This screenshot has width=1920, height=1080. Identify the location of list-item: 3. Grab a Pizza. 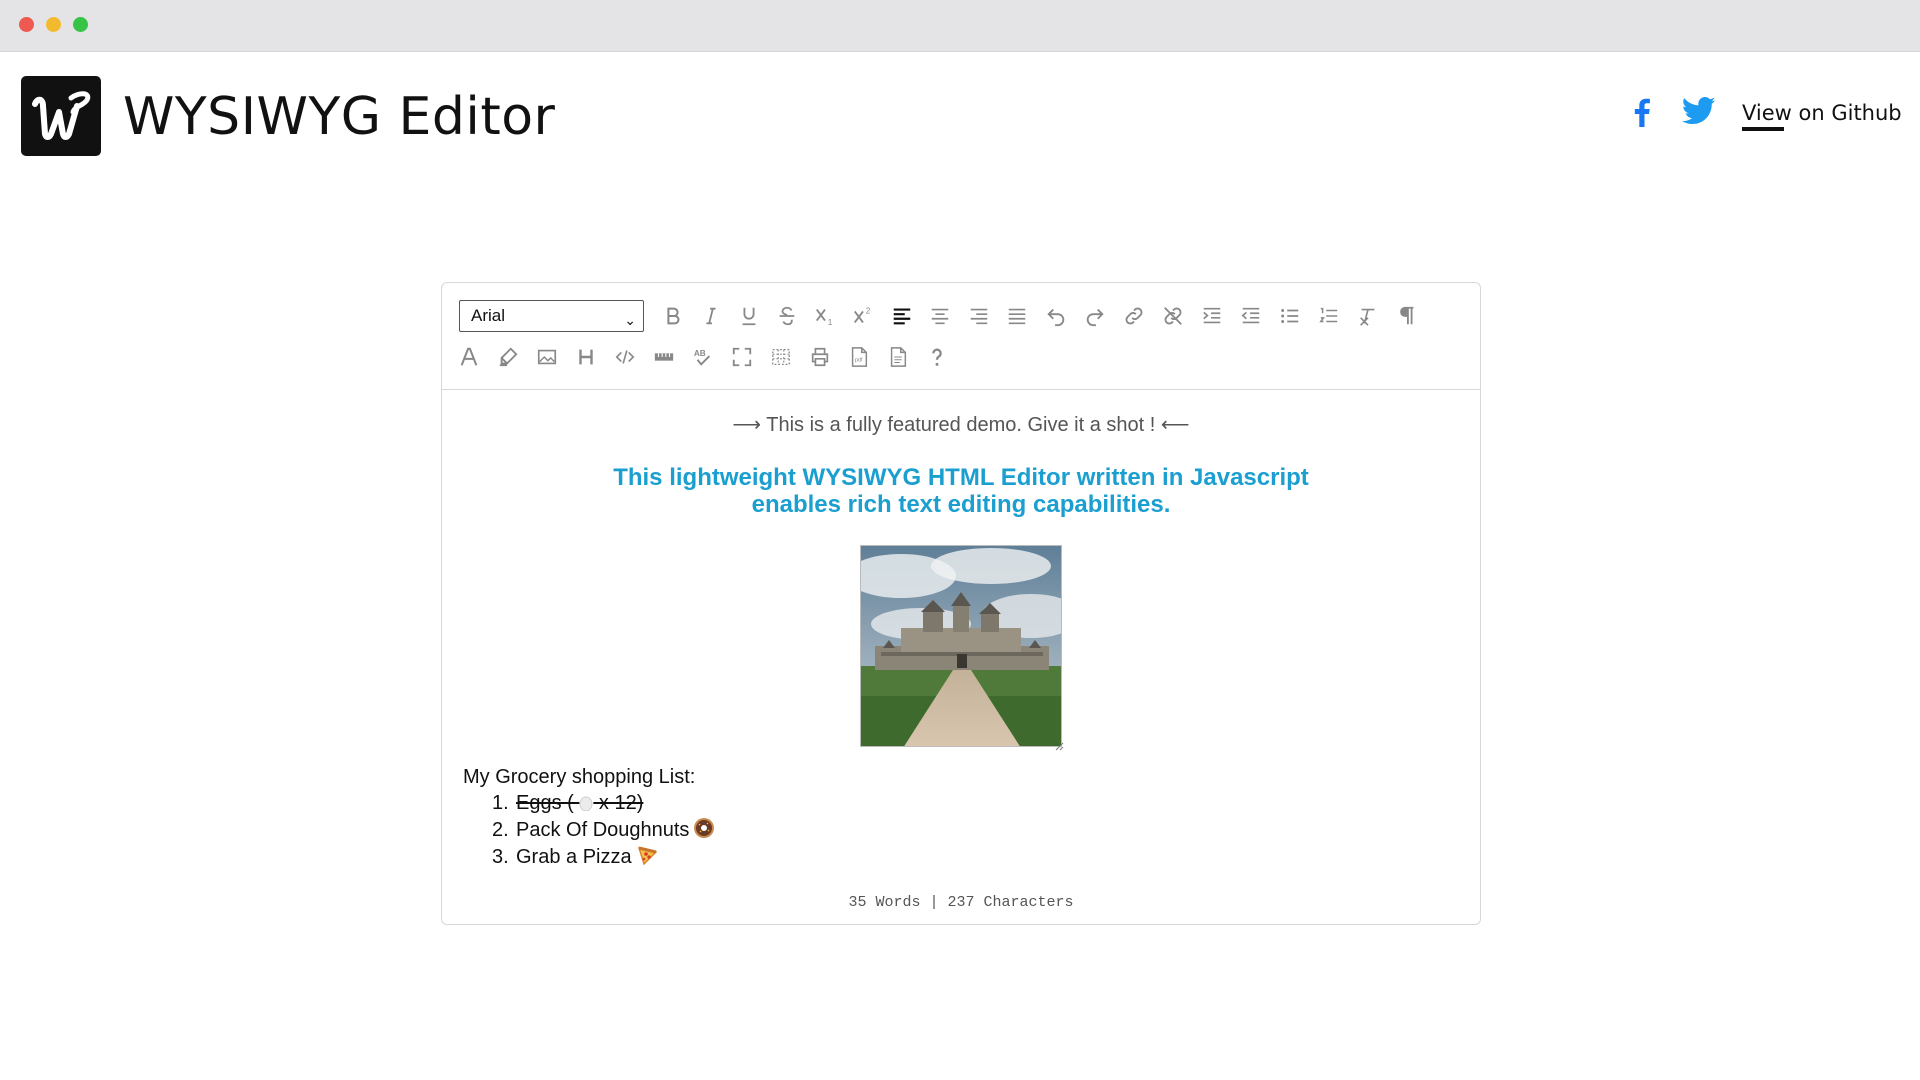
(603, 857).